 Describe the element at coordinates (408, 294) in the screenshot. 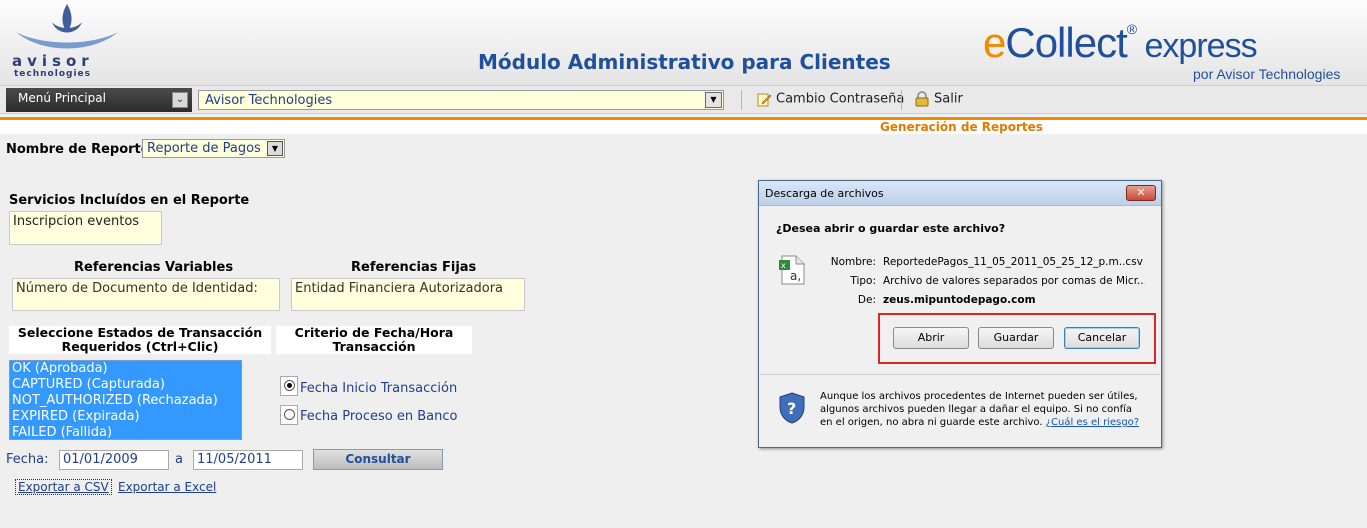

I see `fixed-references-list: Entidad Financiera Autorizadora` at that location.